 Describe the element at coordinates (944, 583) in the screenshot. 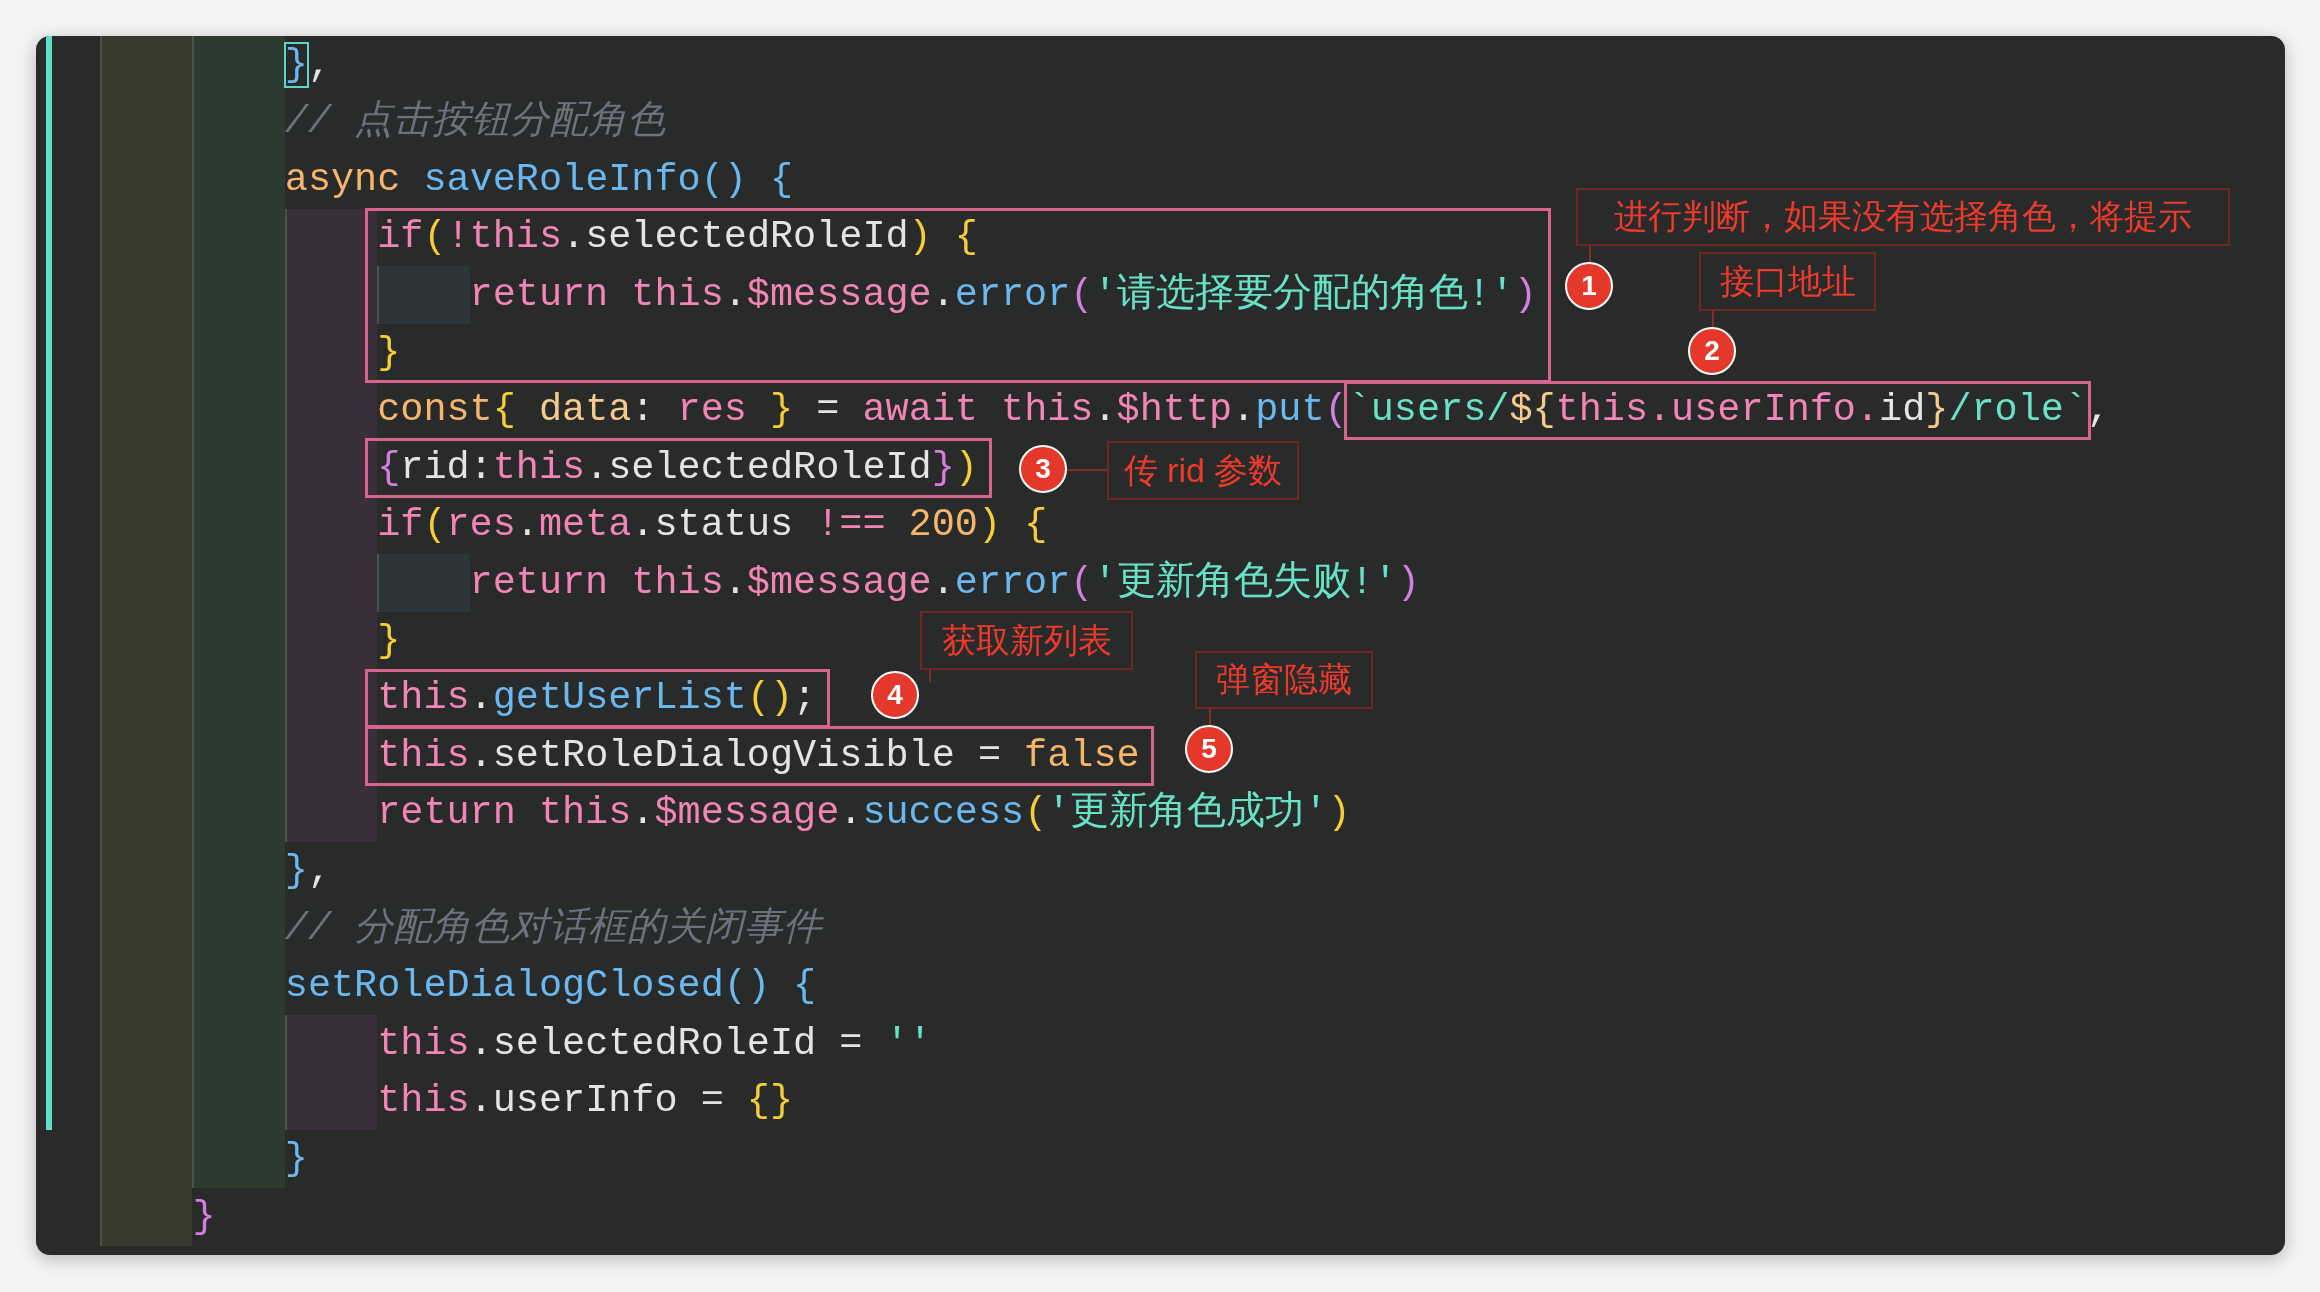

I see `code-line: return this.$message.error('更新角色失败!')` at that location.